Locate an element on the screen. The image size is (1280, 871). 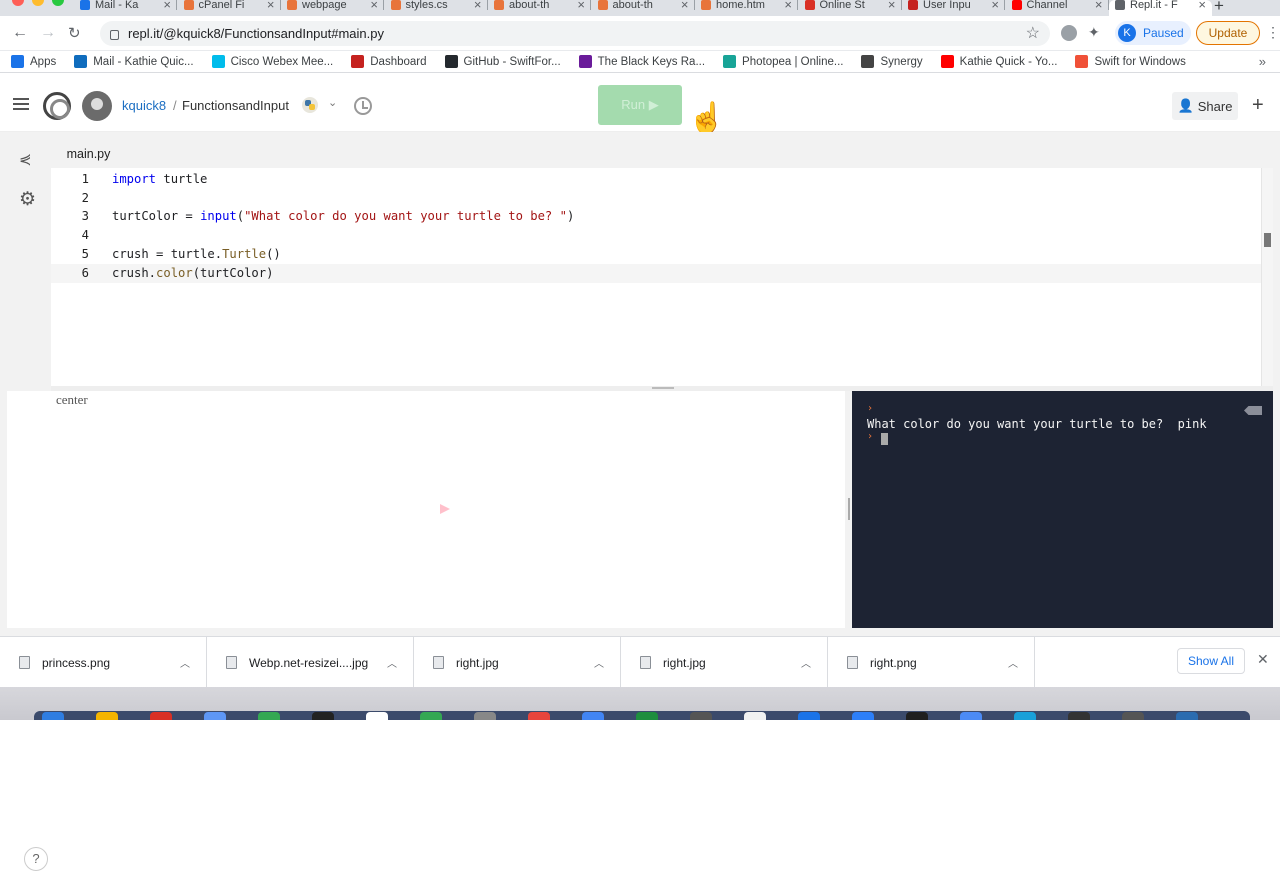
extension-icon is located at coordinates (1069, 33).